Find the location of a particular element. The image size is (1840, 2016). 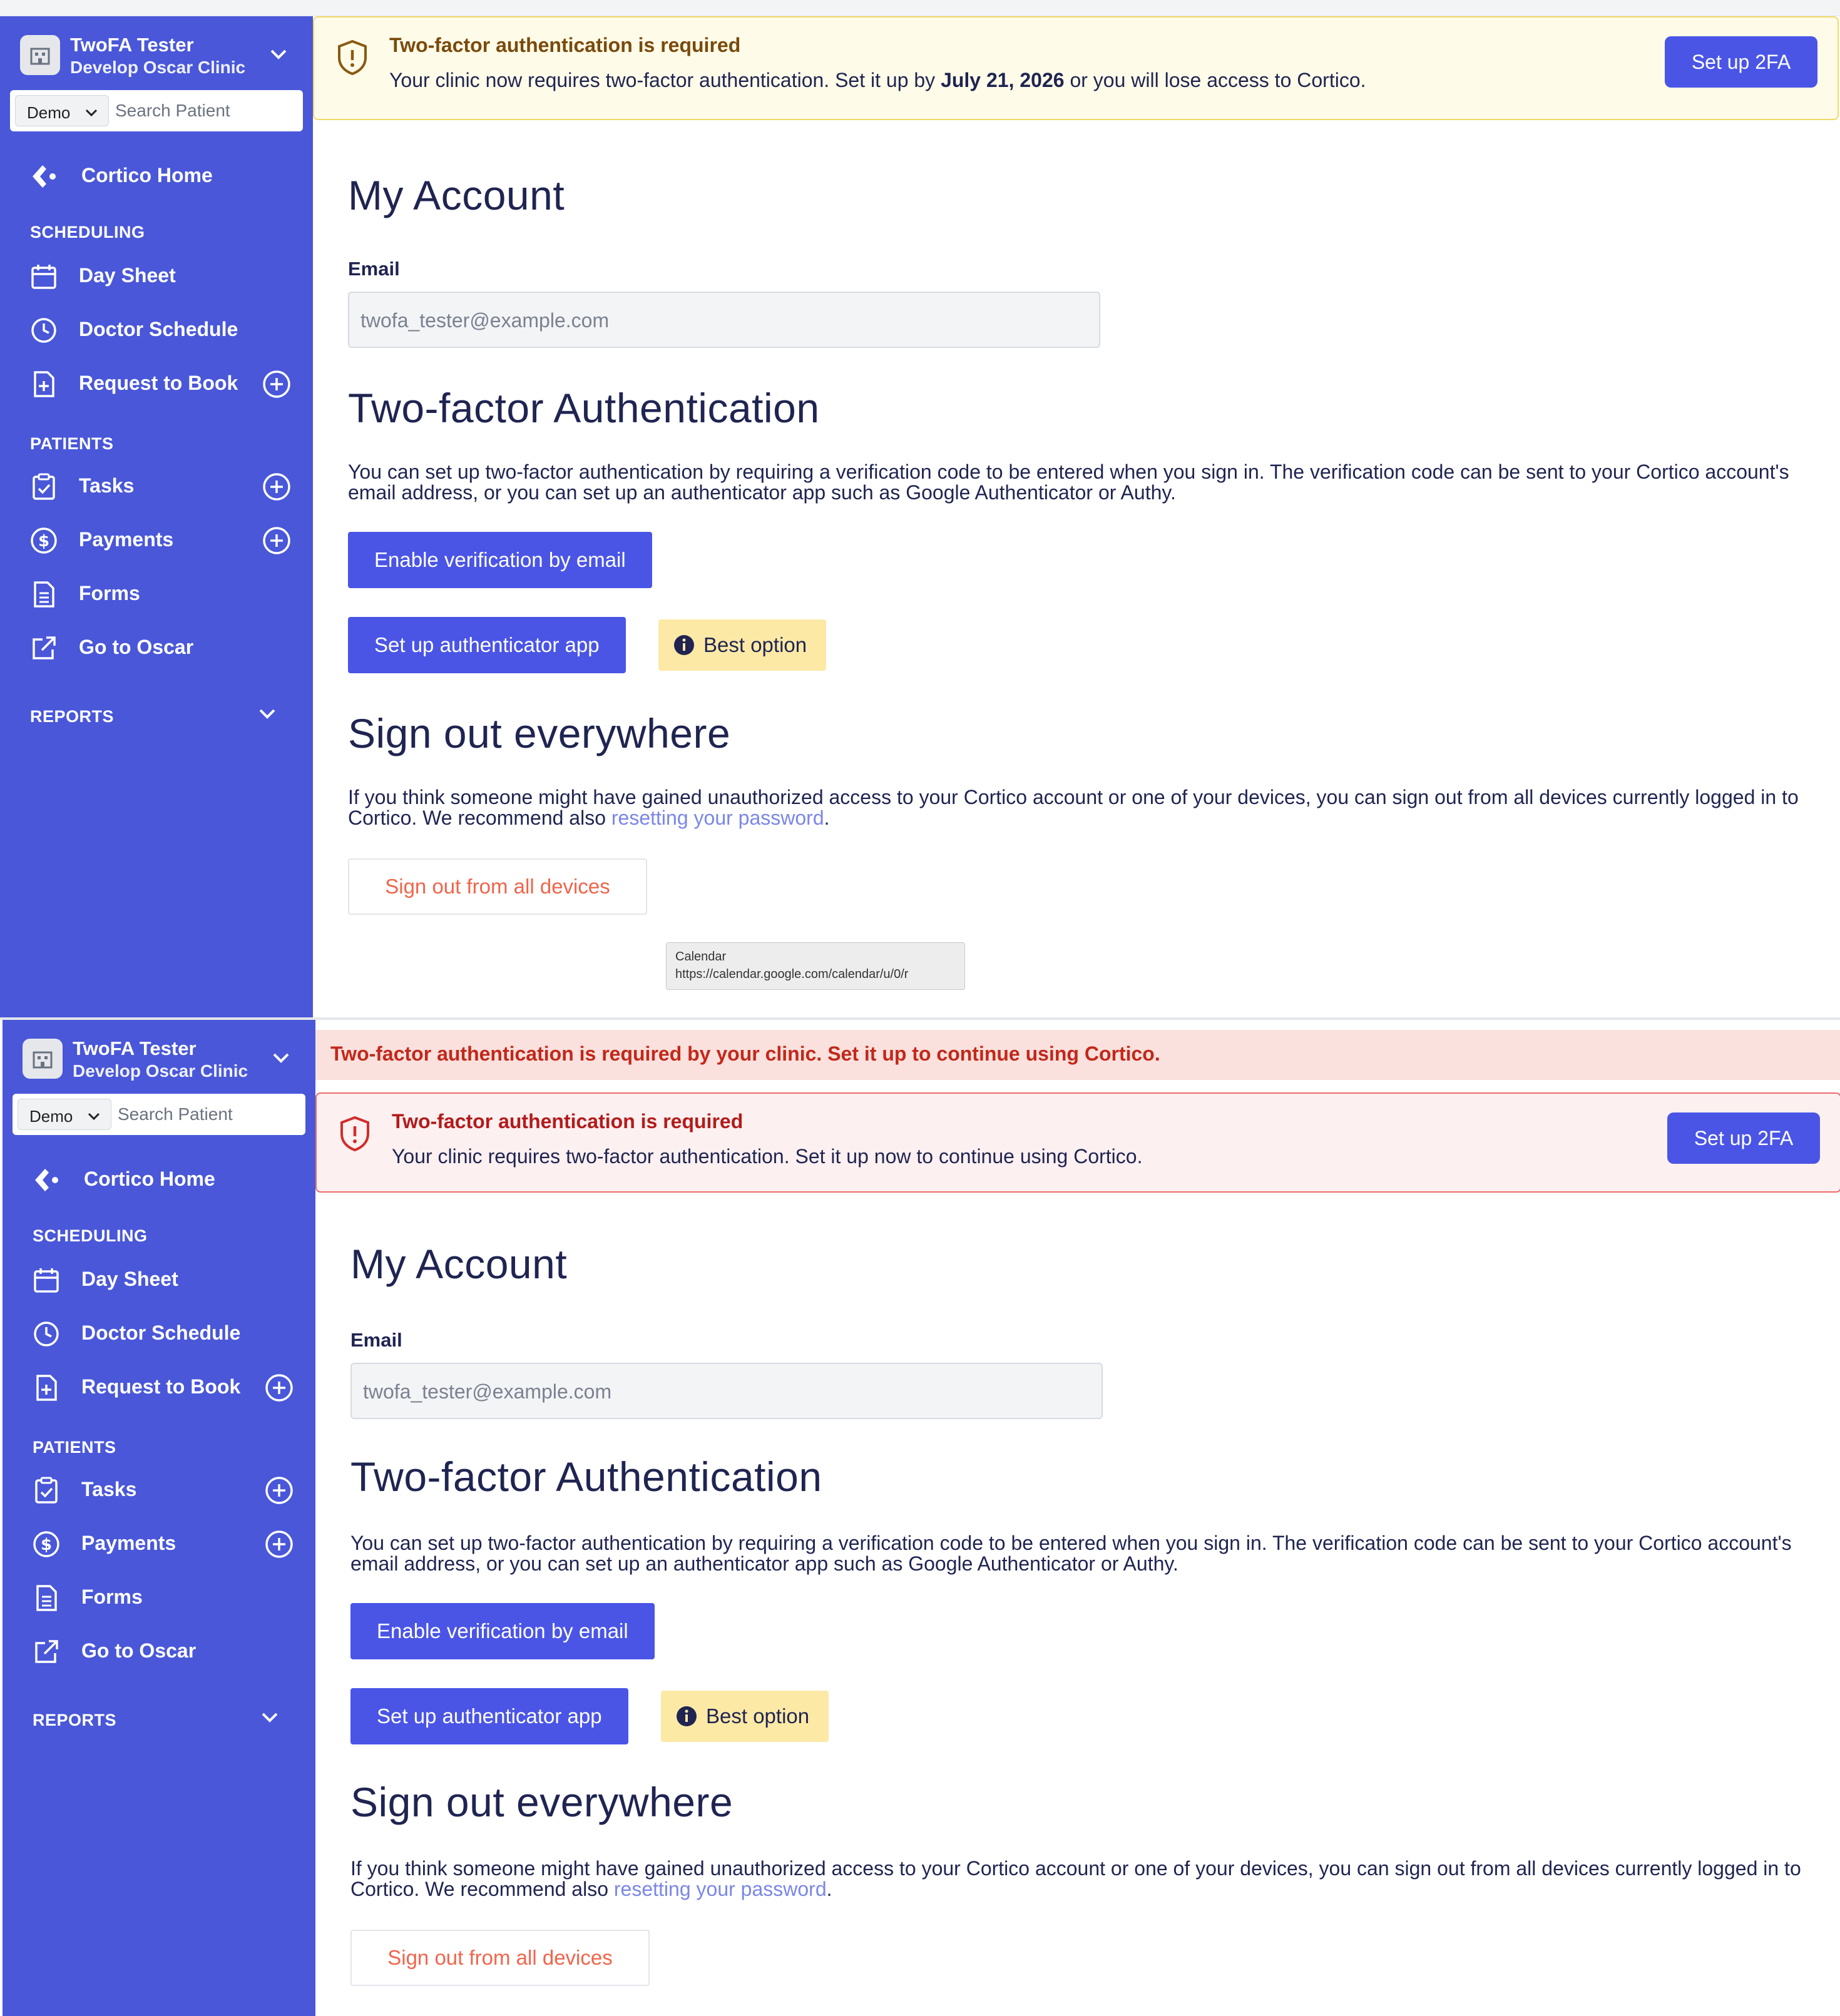

document-icon is located at coordinates (47, 1598).